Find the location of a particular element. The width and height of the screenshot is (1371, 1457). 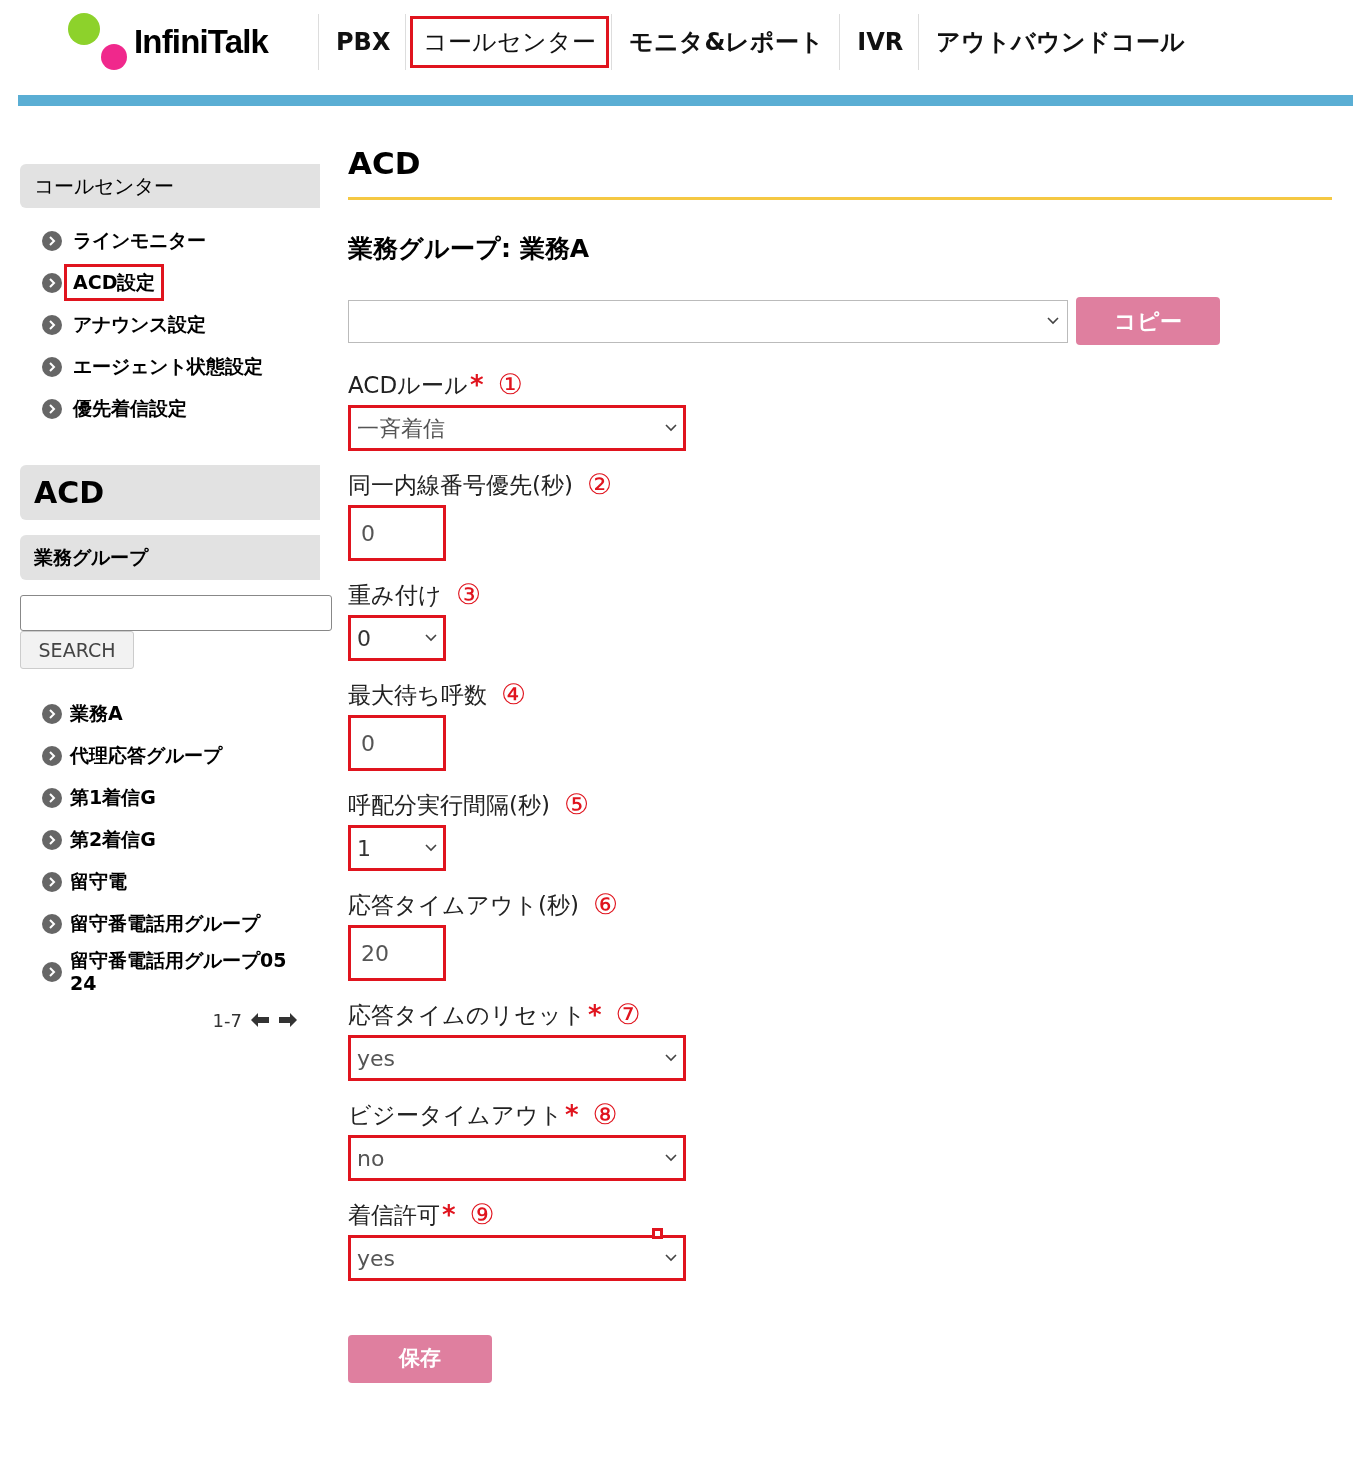

logo-icon is located at coordinates (97, 42).